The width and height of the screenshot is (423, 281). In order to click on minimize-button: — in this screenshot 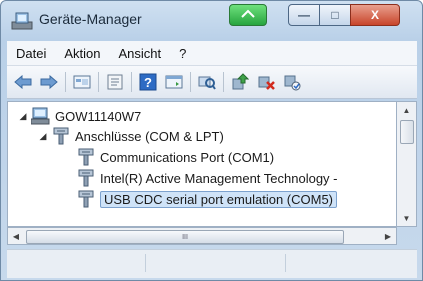, I will do `click(304, 15)`.